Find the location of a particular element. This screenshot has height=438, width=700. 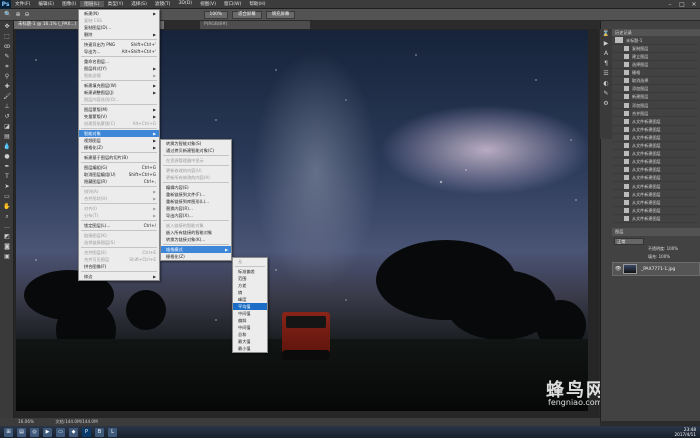

layer-menu-item: 新建填充图层(W) ▶ is located at coordinates (119, 85).